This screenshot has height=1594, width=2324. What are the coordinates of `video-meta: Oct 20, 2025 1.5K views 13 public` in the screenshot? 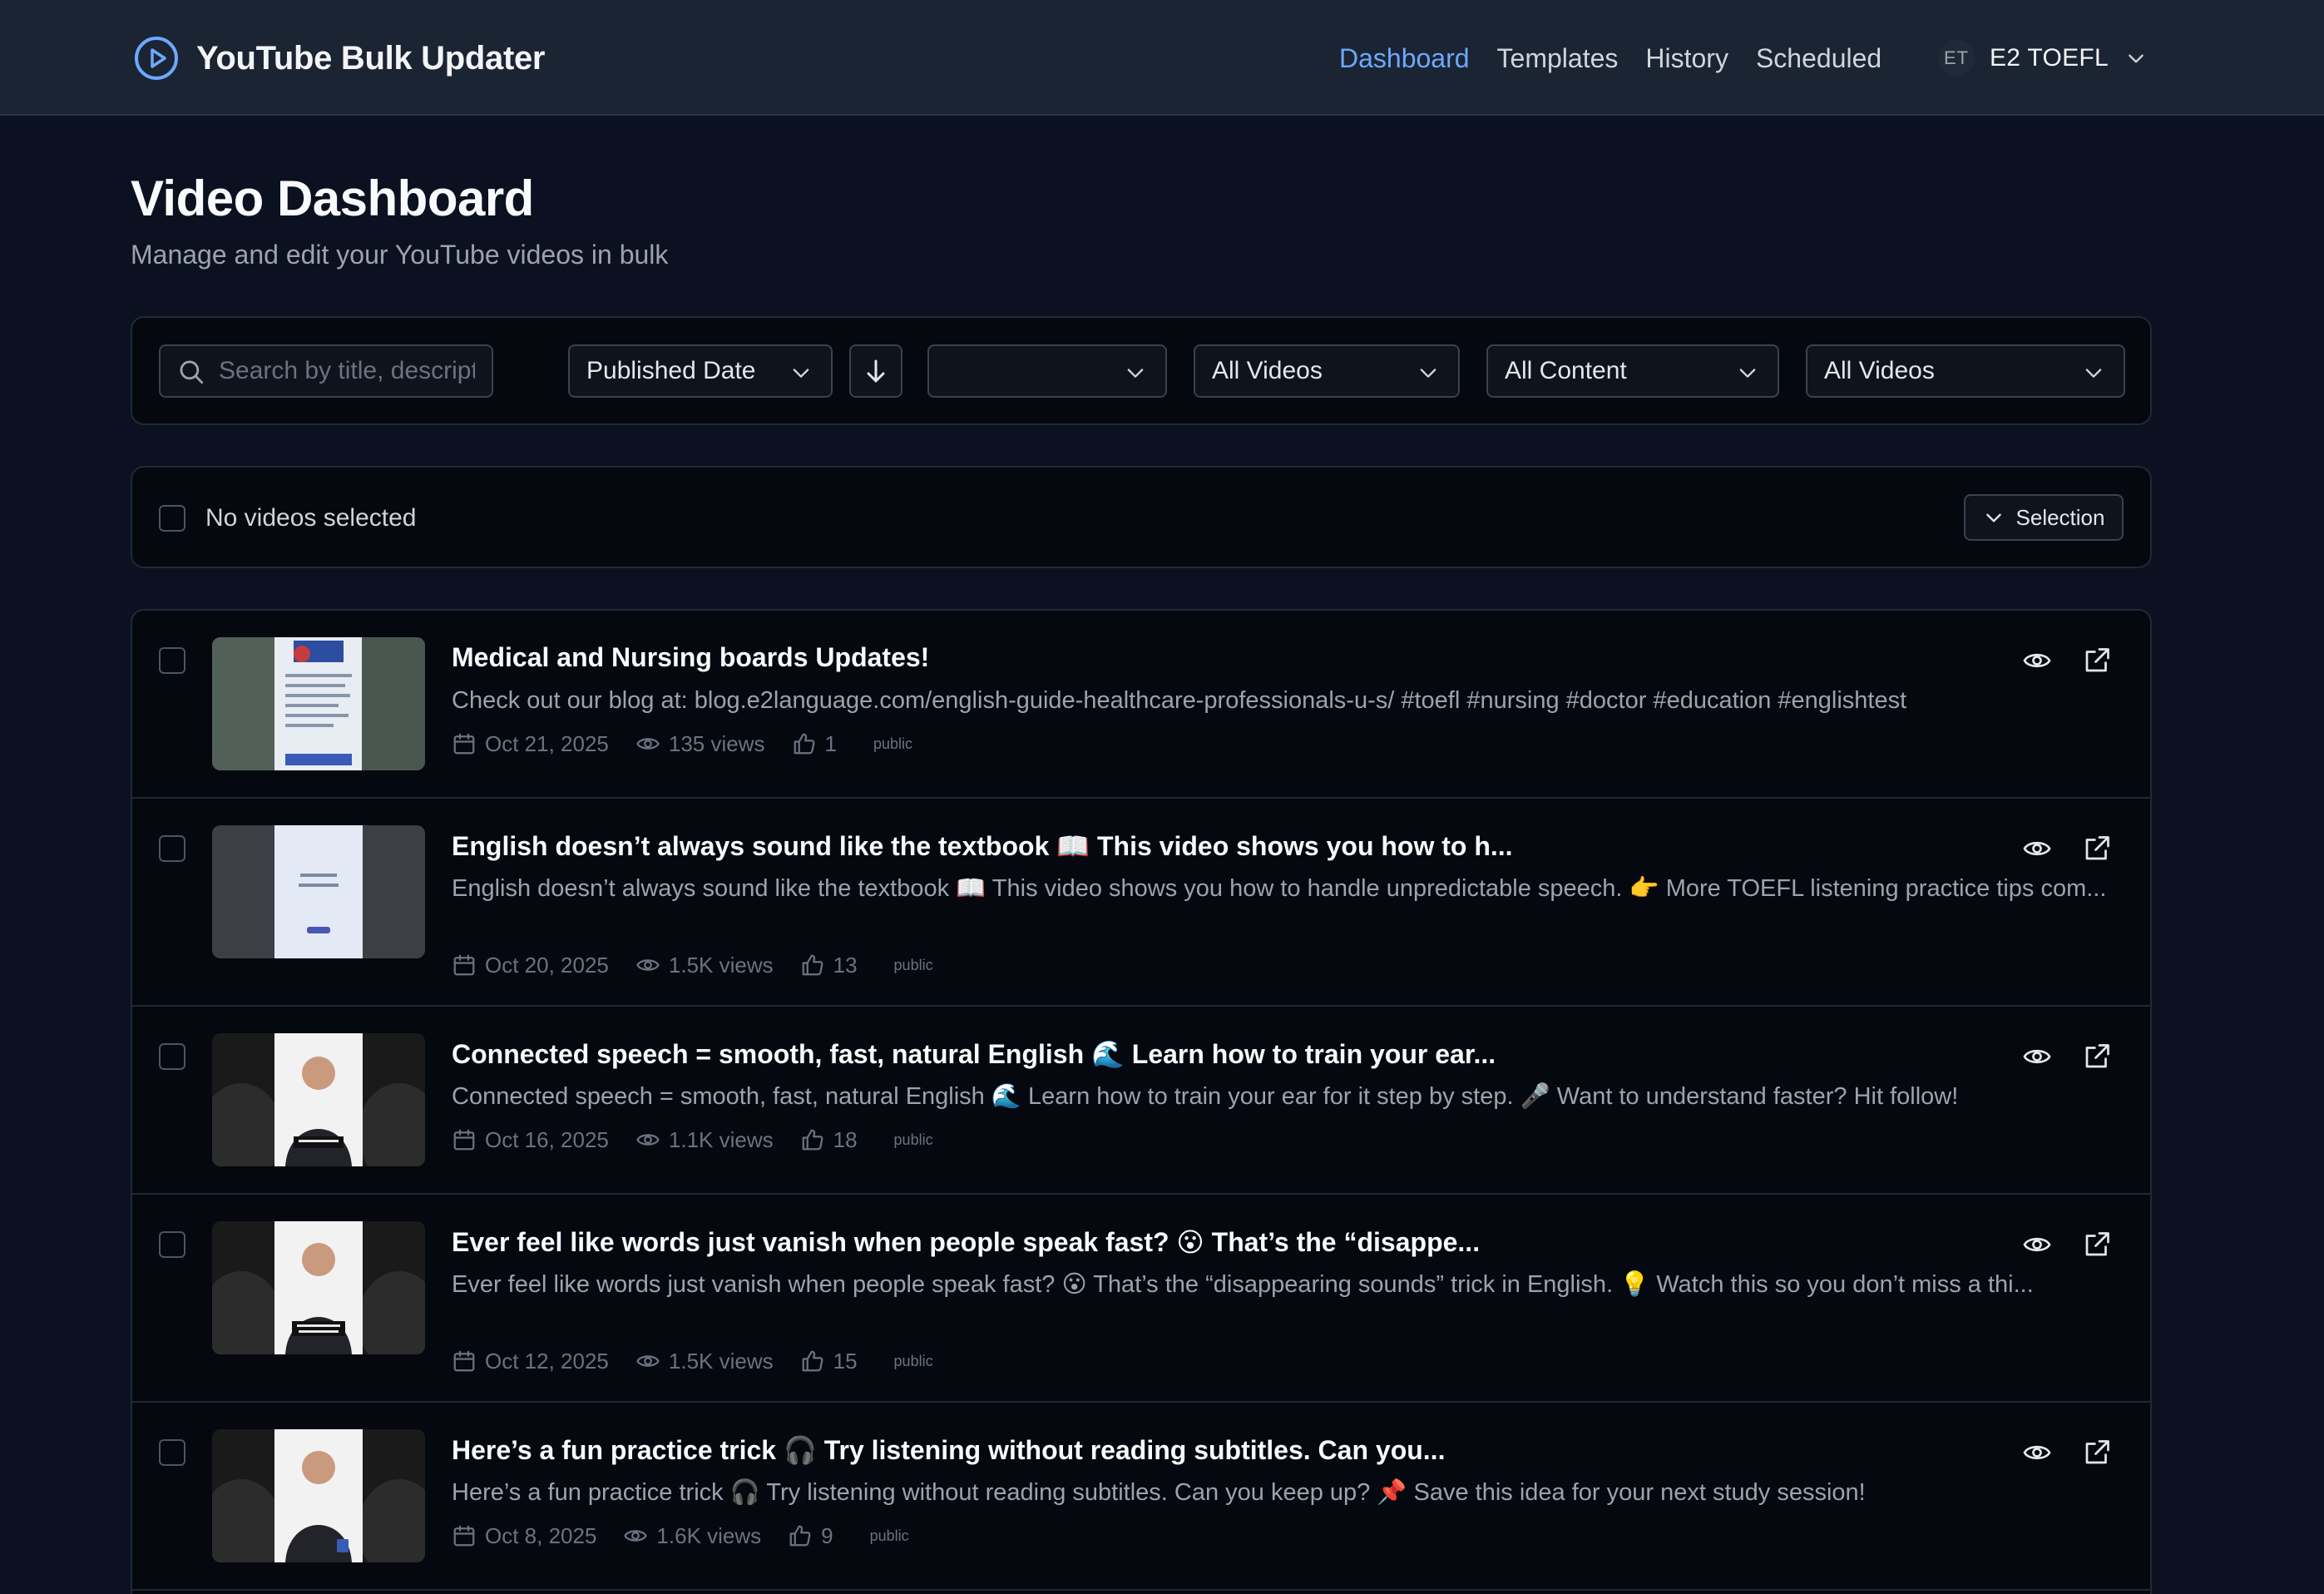 It's located at (692, 965).